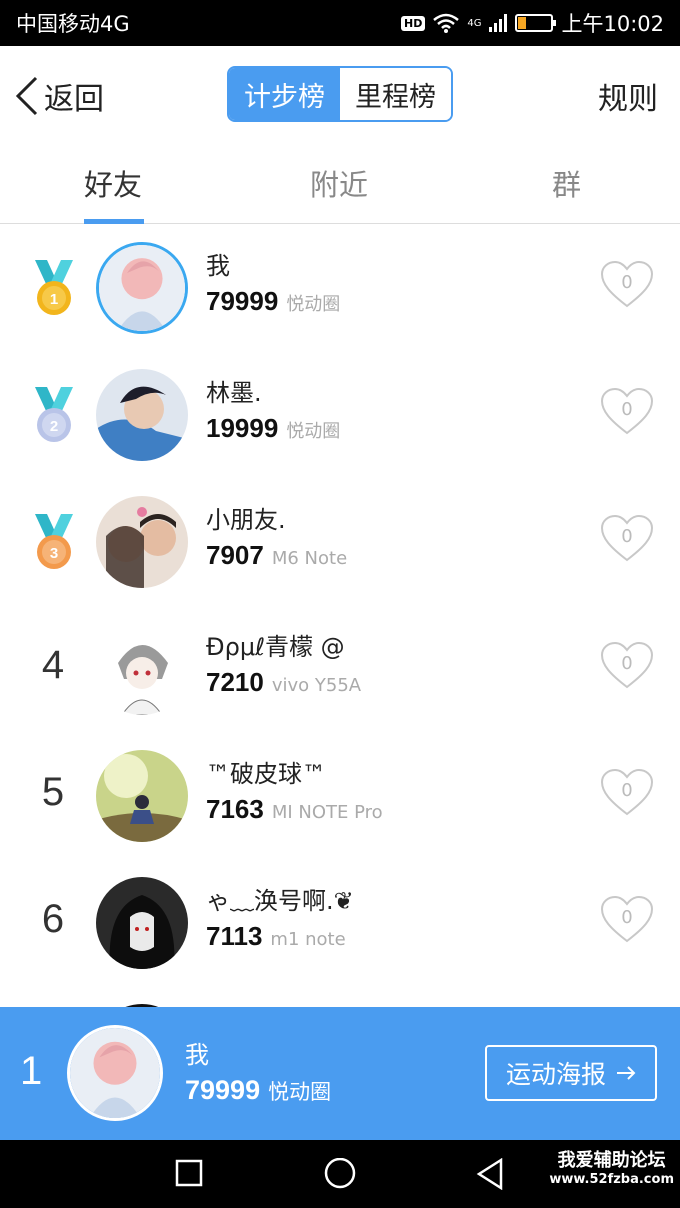  I want to click on sport-poster-button: 运动海报, so click(571, 1073).